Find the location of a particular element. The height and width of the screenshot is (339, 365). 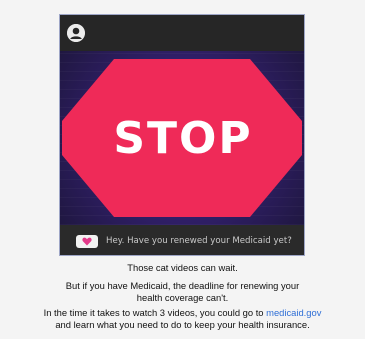

card-header is located at coordinates (182, 33).